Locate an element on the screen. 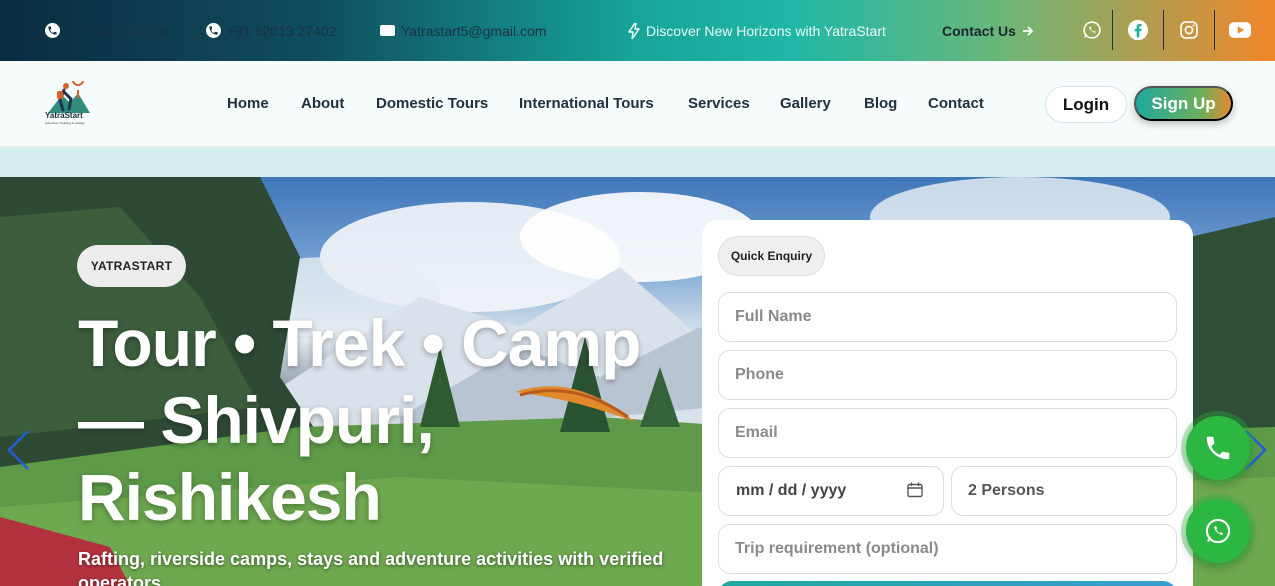 The height and width of the screenshot is (586, 1275). mail-icon is located at coordinates (387, 30).